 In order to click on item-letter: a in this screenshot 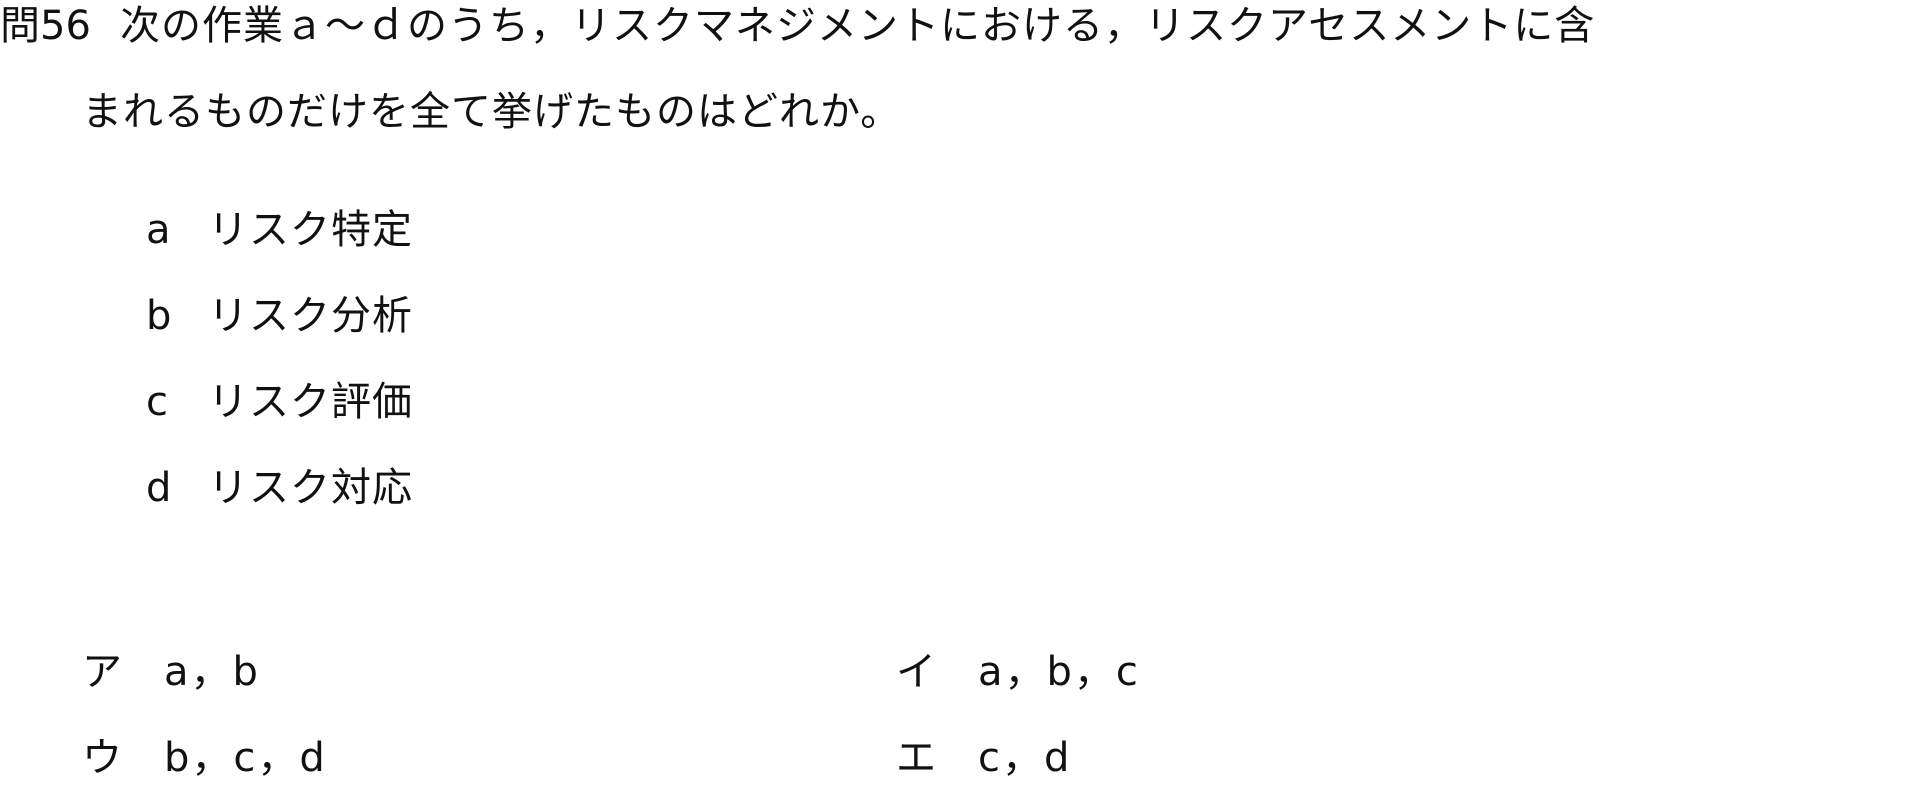, I will do `click(158, 230)`.